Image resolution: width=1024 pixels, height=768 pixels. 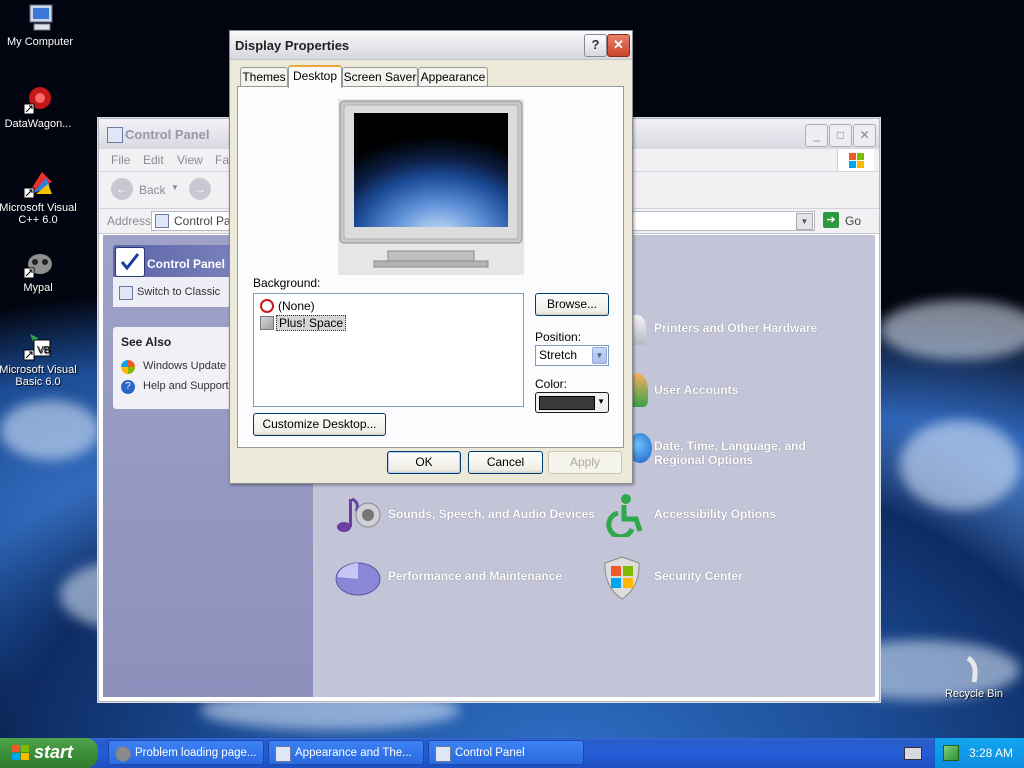 I want to click on ok-button: OK, so click(x=424, y=462).